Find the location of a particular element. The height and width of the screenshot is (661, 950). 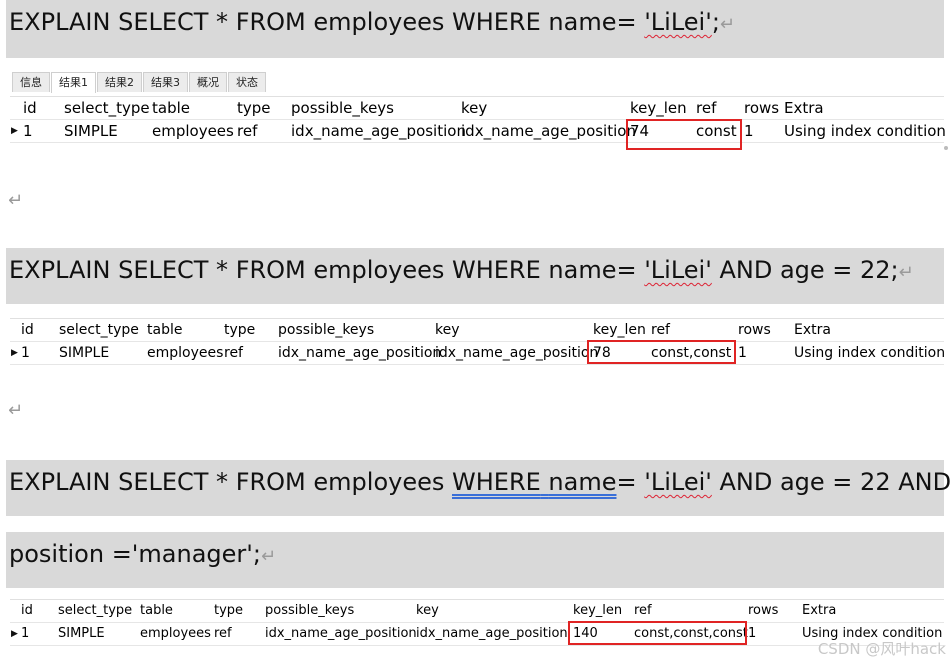

sql-text: position ='manager'; is located at coordinates (135, 554).